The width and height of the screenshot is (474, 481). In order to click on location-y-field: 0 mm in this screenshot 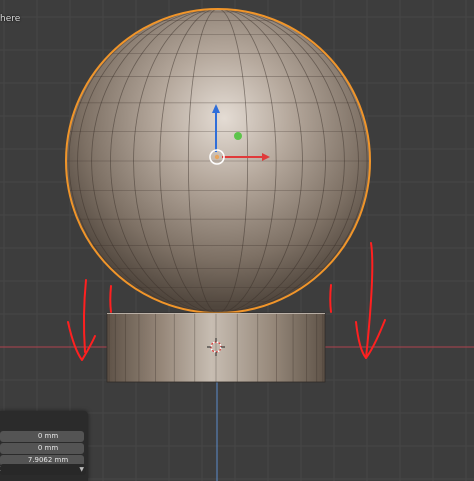, I will do `click(42, 448)`.